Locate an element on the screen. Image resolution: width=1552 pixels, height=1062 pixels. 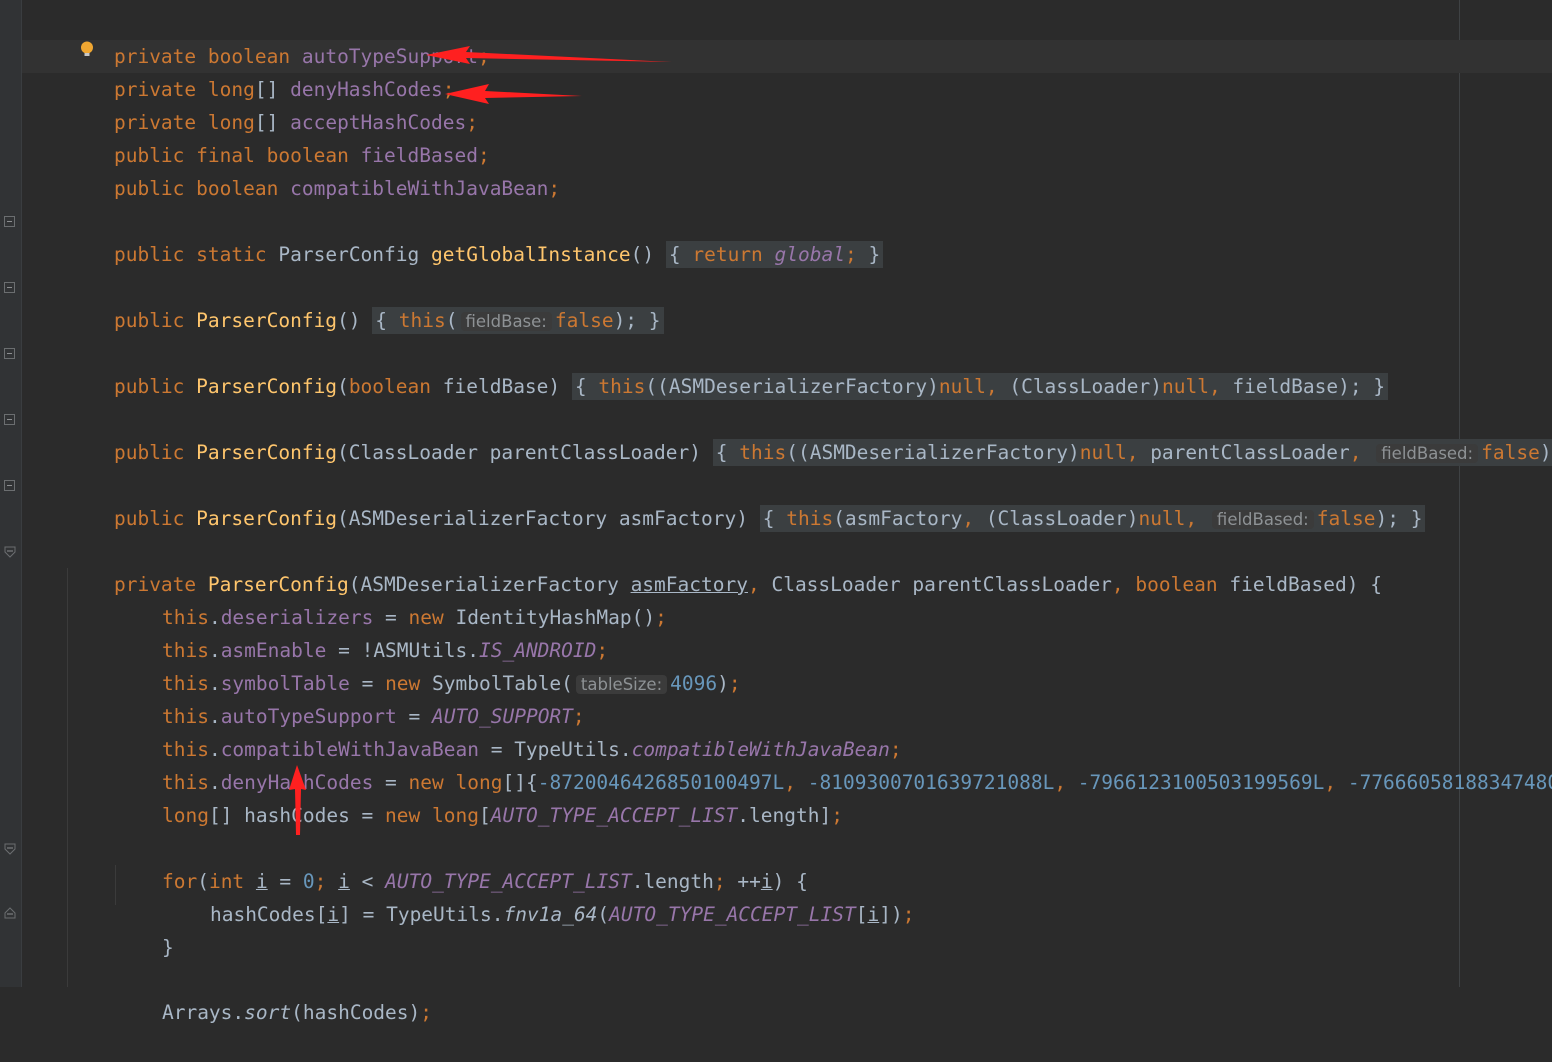
parameter-hint: fieldBase: is located at coordinates (506, 321).